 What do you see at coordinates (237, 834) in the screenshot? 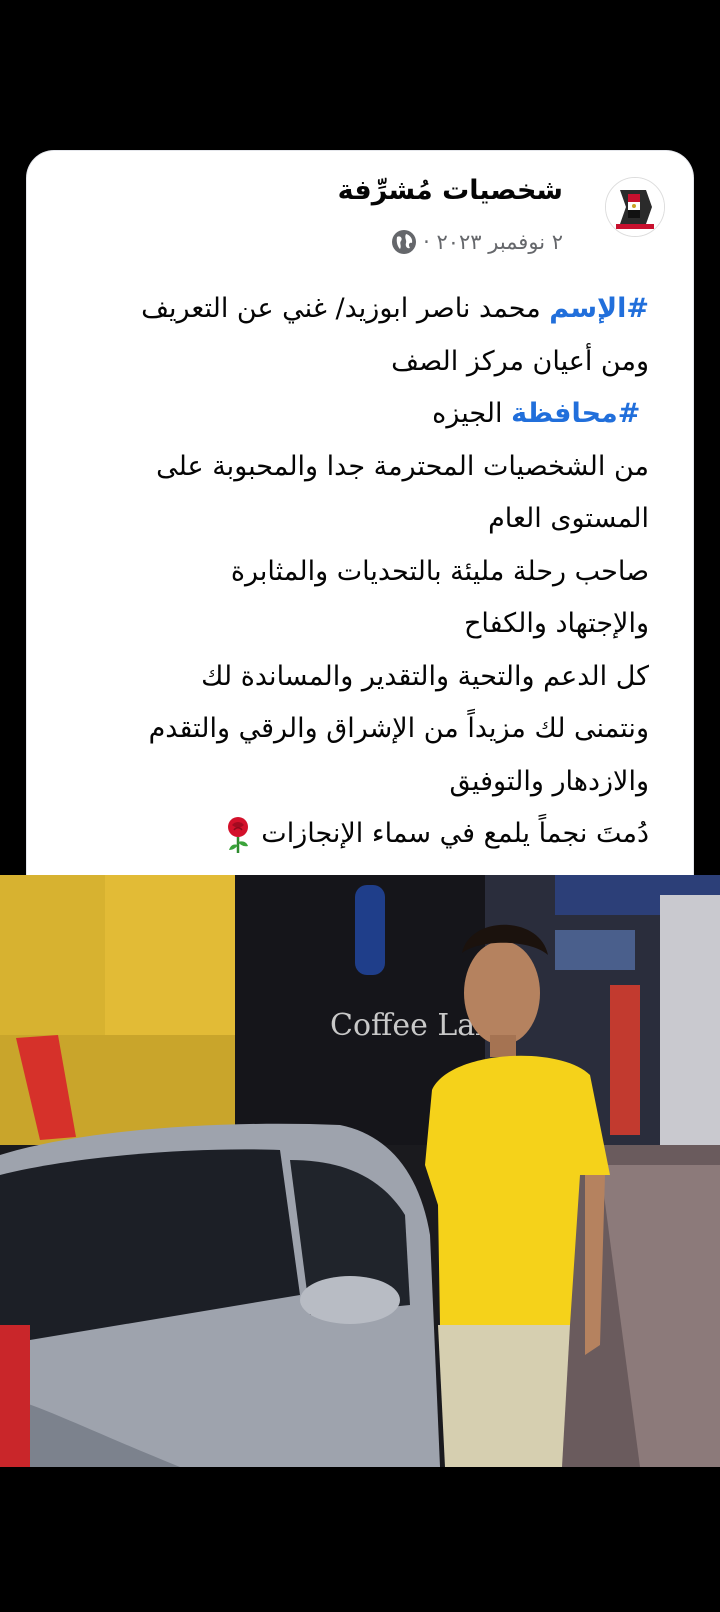
I see `rose-emoji-icon` at bounding box center [237, 834].